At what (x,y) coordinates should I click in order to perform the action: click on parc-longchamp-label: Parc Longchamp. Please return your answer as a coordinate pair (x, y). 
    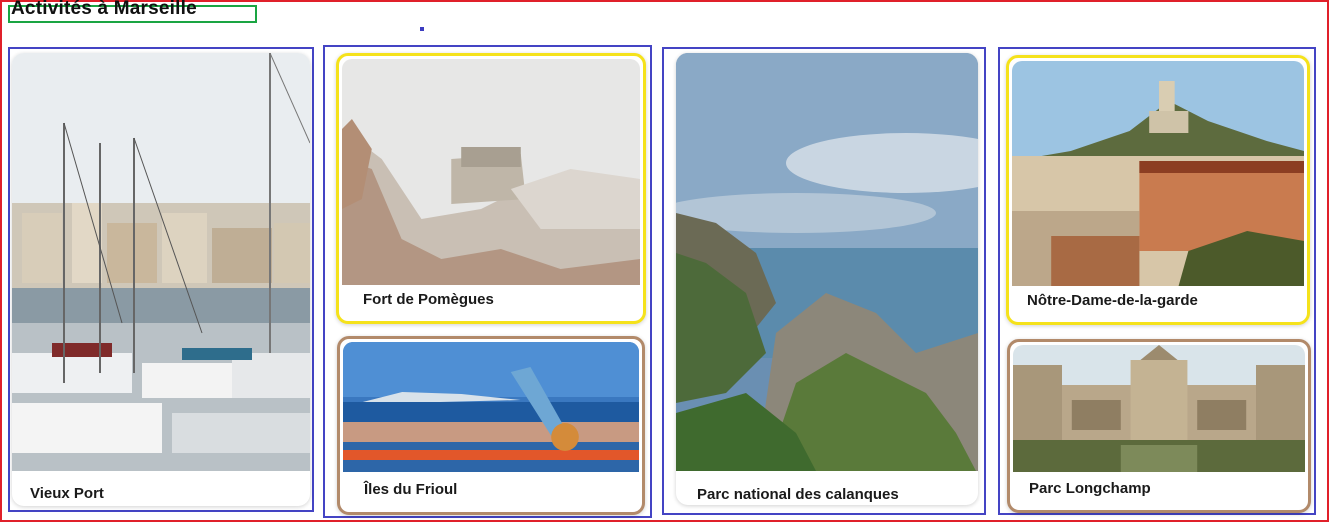
    Looking at the image, I should click on (1090, 488).